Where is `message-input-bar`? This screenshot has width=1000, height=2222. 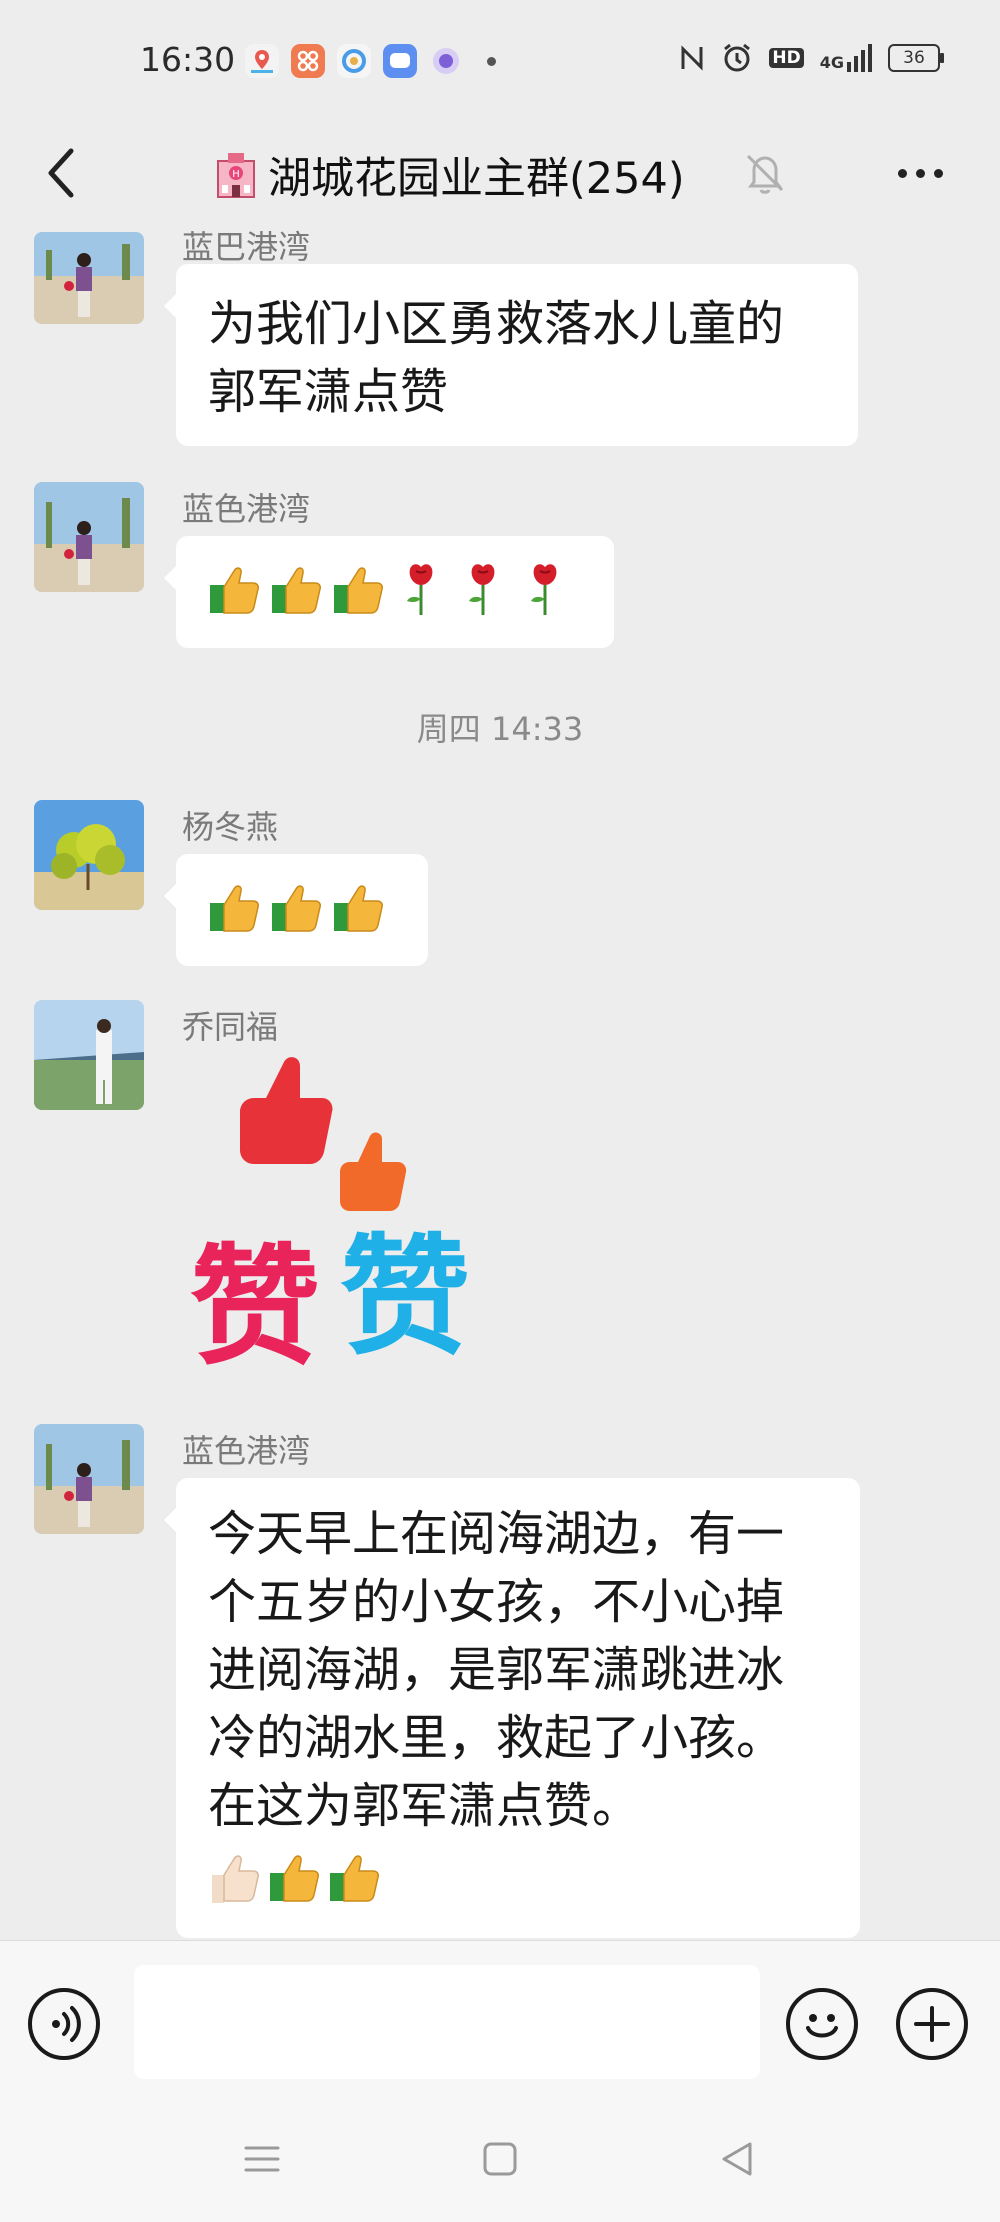
message-input-bar is located at coordinates (500, 2020).